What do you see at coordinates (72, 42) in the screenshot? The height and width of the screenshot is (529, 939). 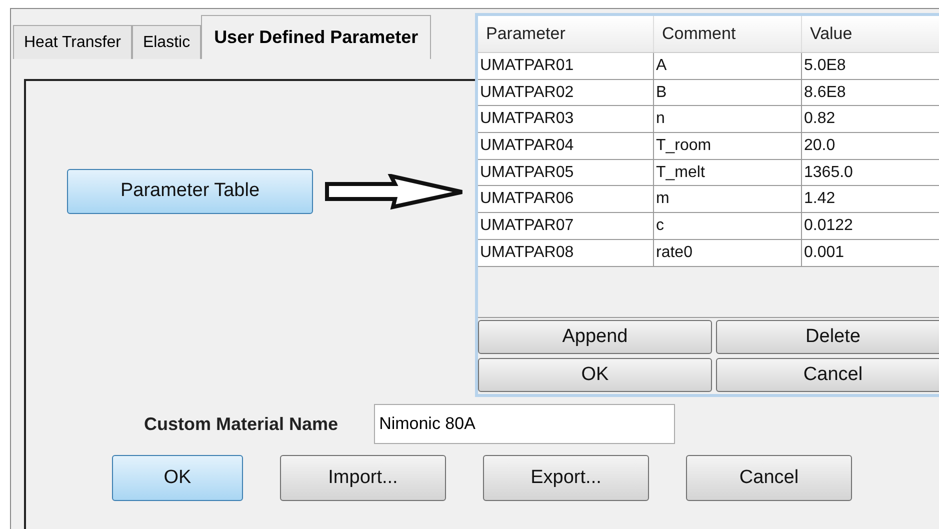 I see `tab: Heat Transfer` at bounding box center [72, 42].